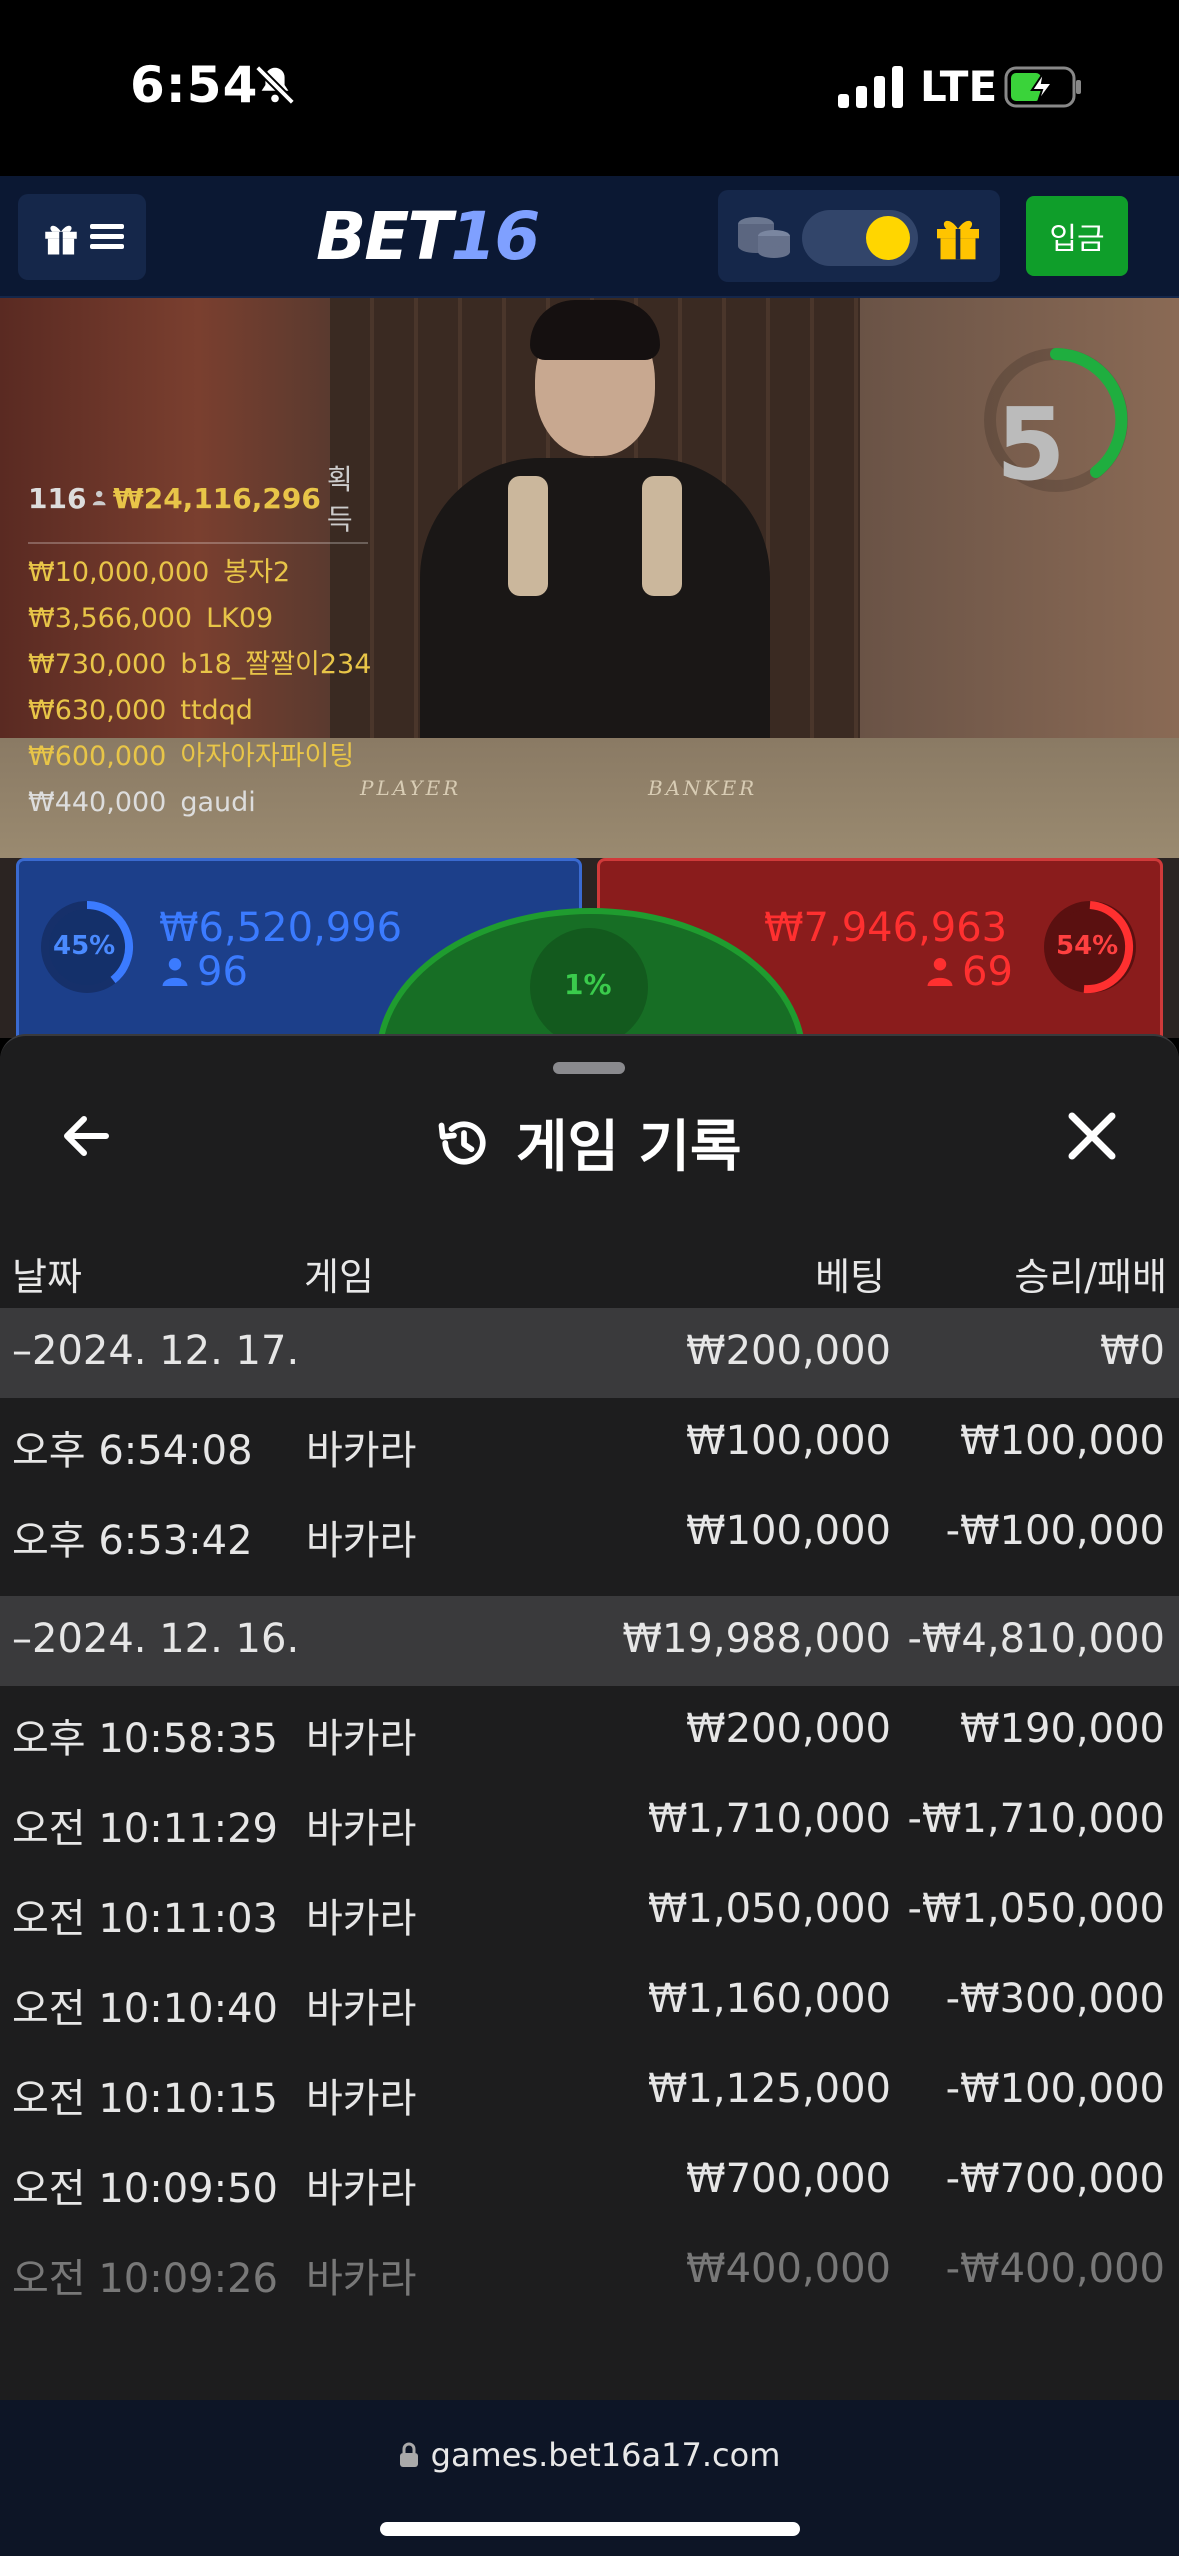 Image resolution: width=1179 pixels, height=2556 pixels. Describe the element at coordinates (756, 1639) in the screenshot. I see `group-bet-total: ₩19,988,000` at that location.